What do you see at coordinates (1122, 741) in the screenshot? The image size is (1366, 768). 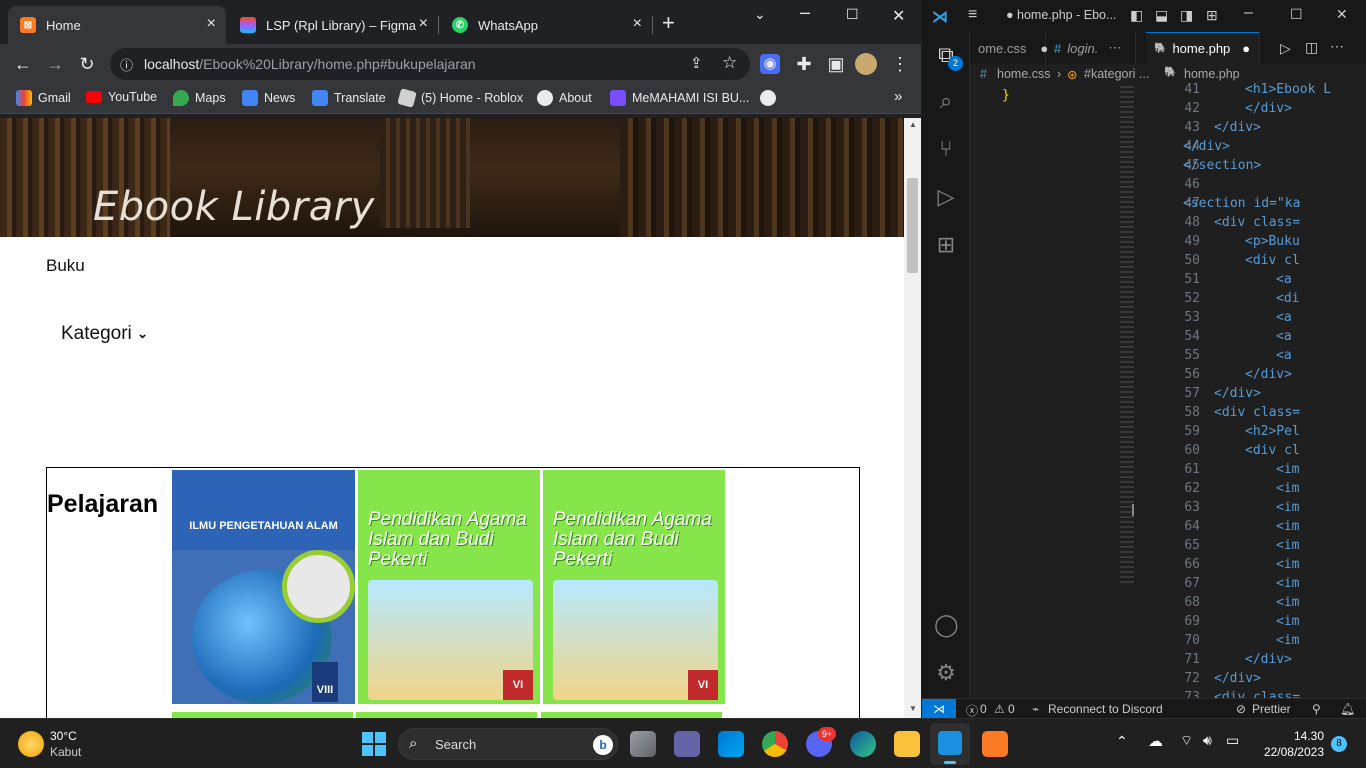 I see `chevron-up-icon: ⌃` at bounding box center [1122, 741].